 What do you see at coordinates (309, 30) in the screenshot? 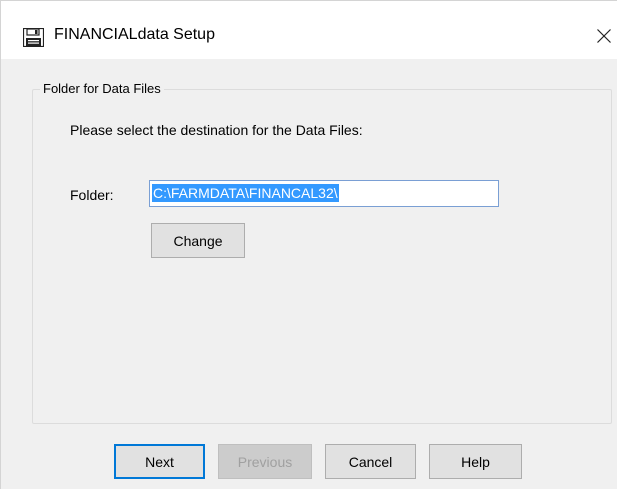
I see `title-bar: FINANCIALdata Setup` at bounding box center [309, 30].